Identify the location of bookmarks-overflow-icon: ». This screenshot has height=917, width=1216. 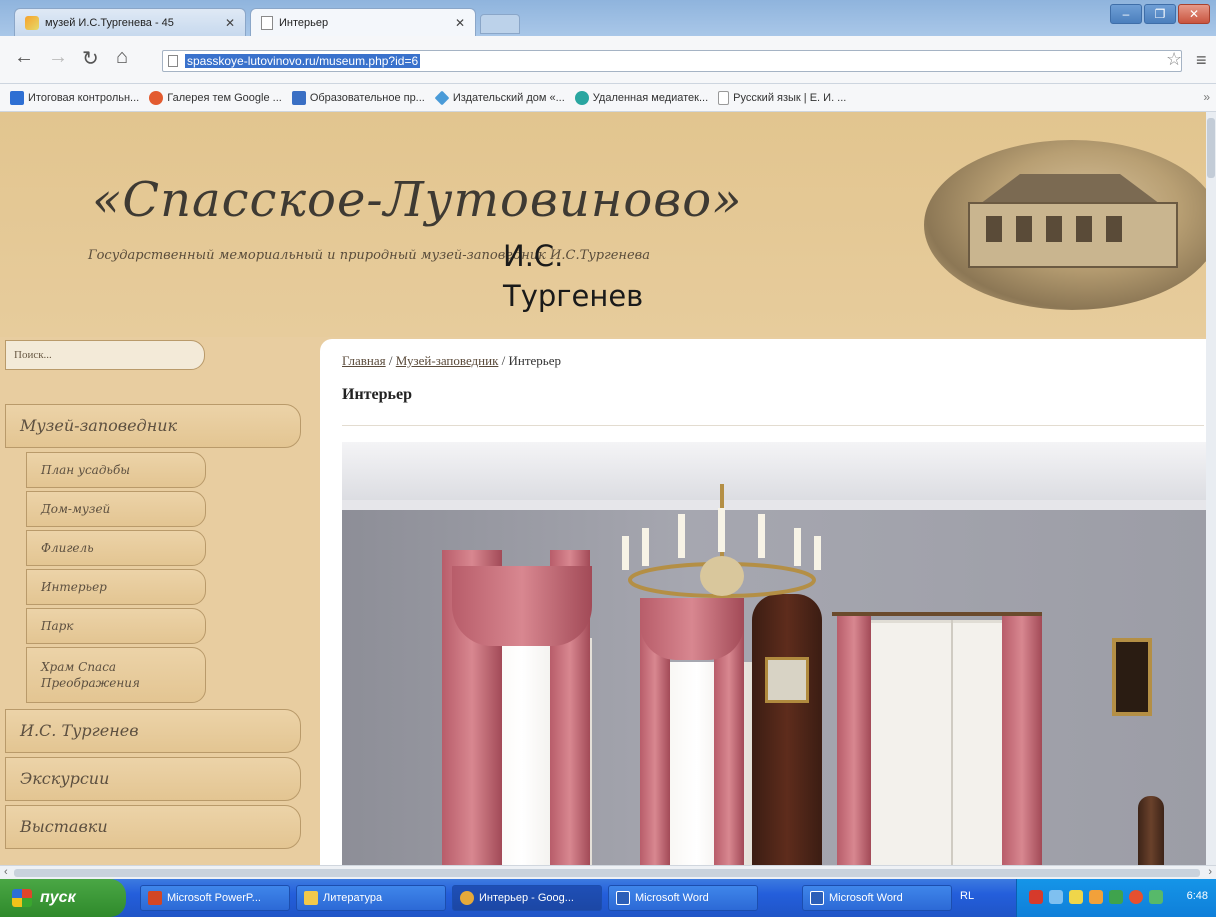
(1206, 97).